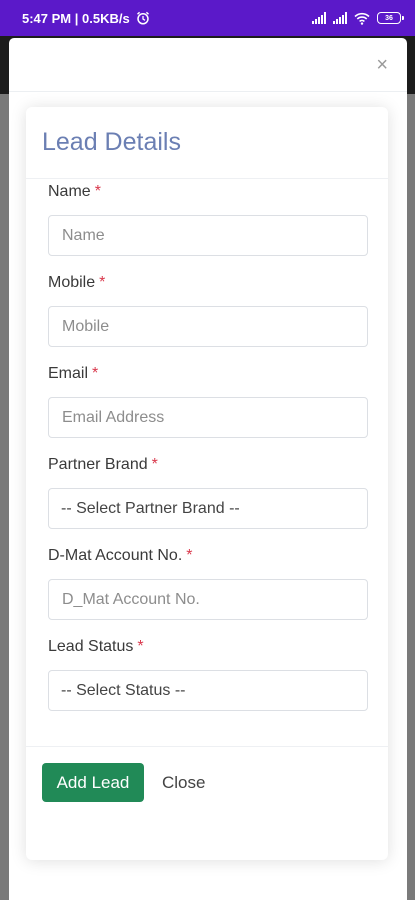 Image resolution: width=415 pixels, height=900 pixels. I want to click on modal-header-divider, so click(208, 91).